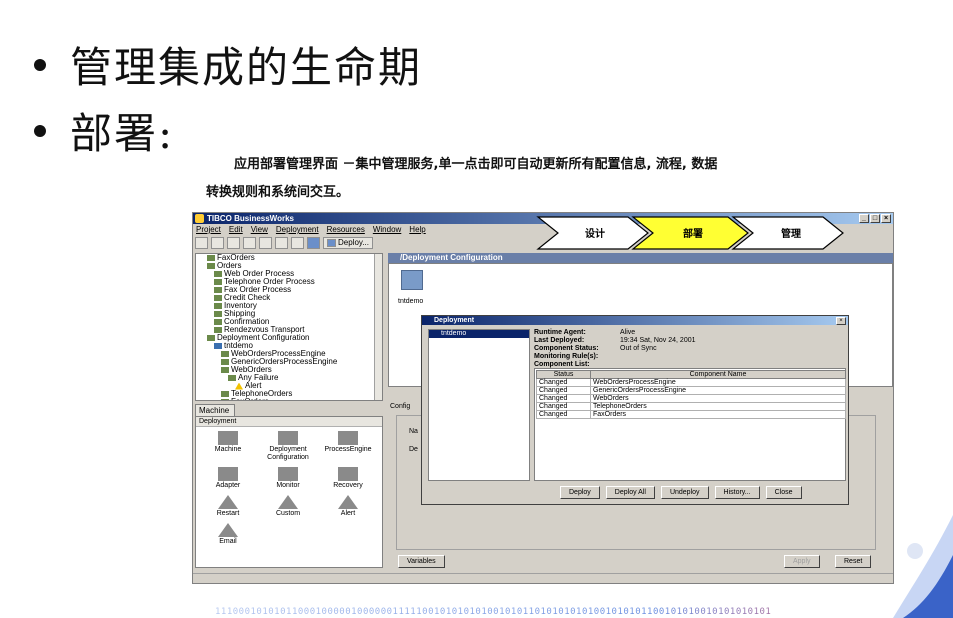  Describe the element at coordinates (691, 390) in the screenshot. I see `table-row: Changed GenericOrdersProcessEngine` at that location.